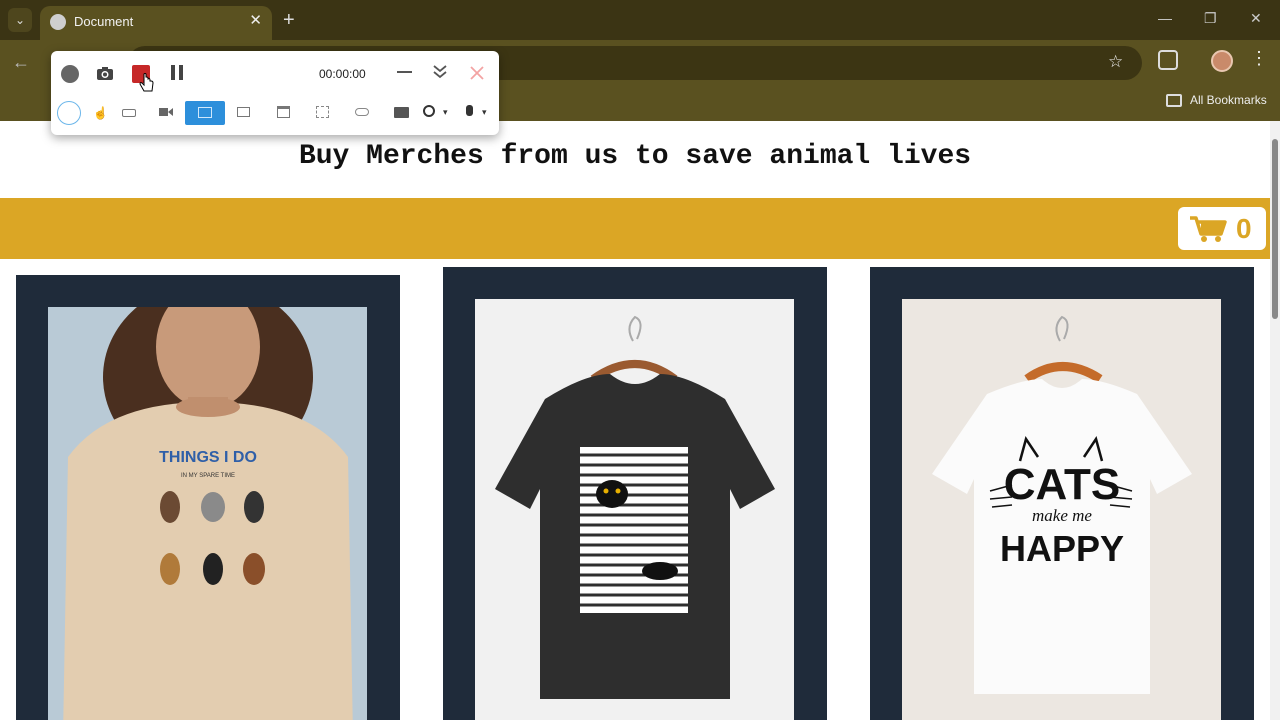  What do you see at coordinates (283, 112) in the screenshot?
I see `window-icon` at bounding box center [283, 112].